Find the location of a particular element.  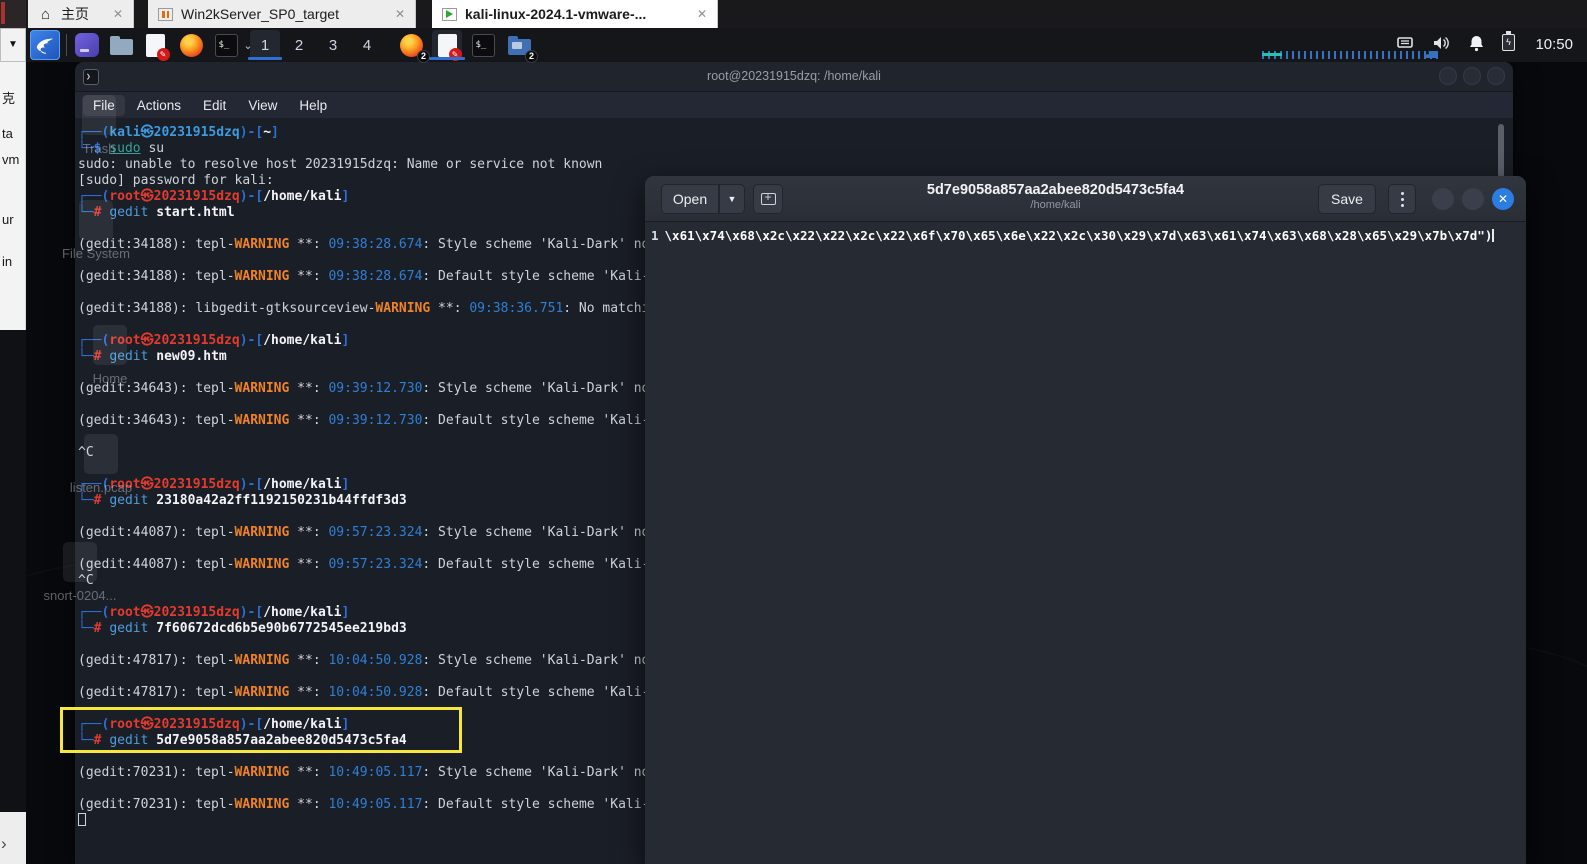

new-tab-icon is located at coordinates (768, 197).